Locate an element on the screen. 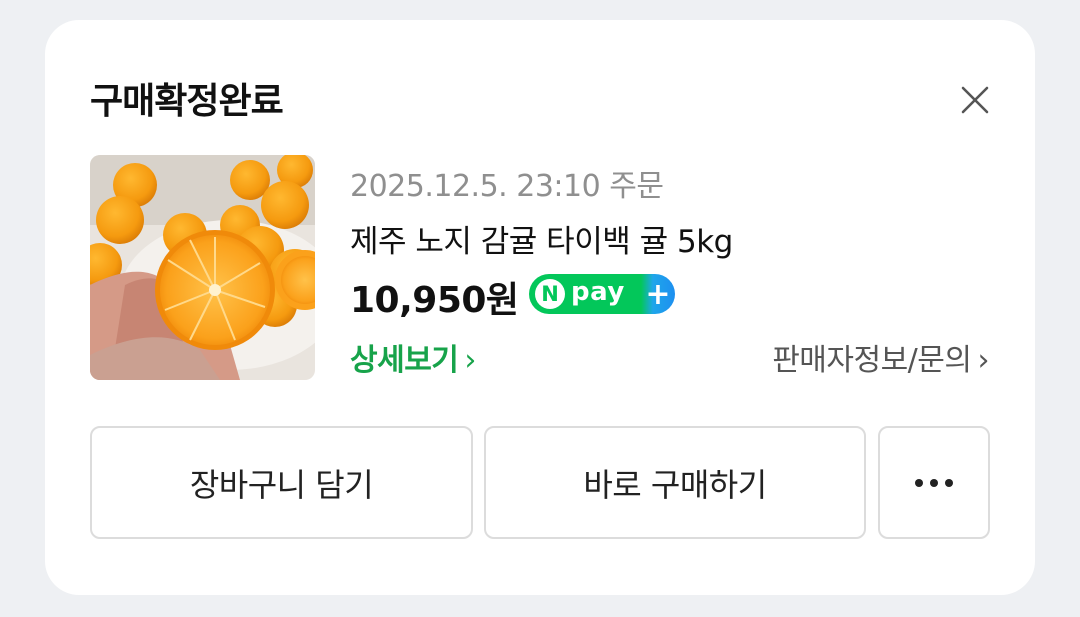 The height and width of the screenshot is (617, 1080). more-horizontal-icon is located at coordinates (934, 482).